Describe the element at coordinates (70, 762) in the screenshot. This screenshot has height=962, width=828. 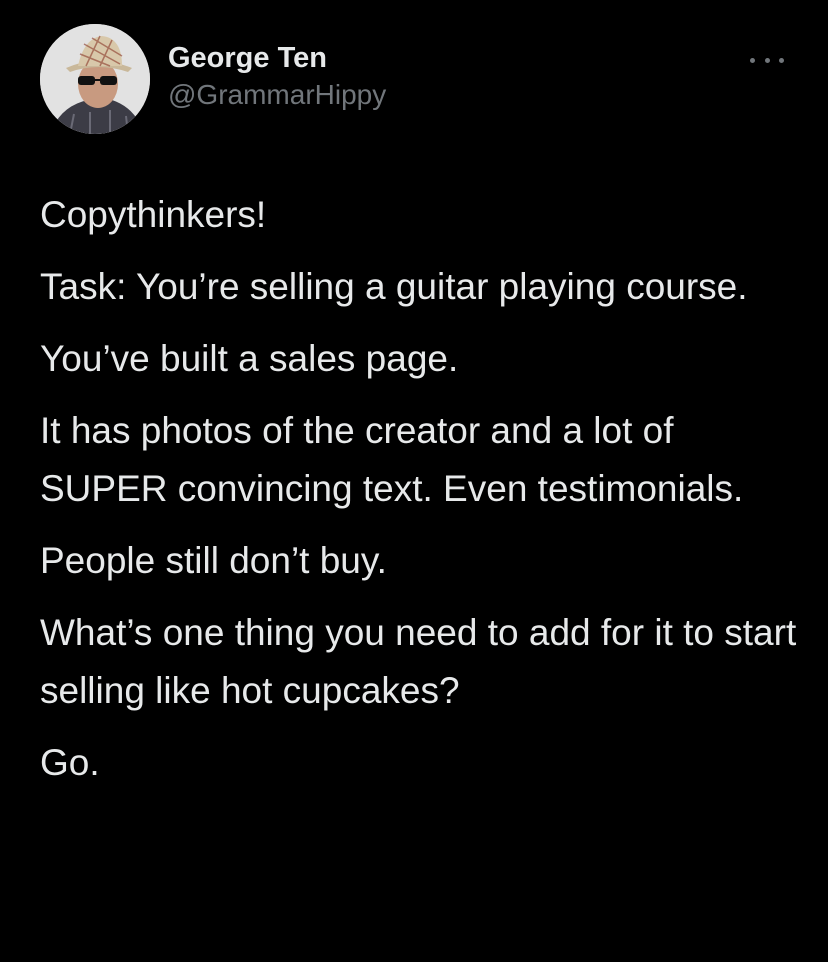
I see `tweet-paragraph: Go.` at that location.